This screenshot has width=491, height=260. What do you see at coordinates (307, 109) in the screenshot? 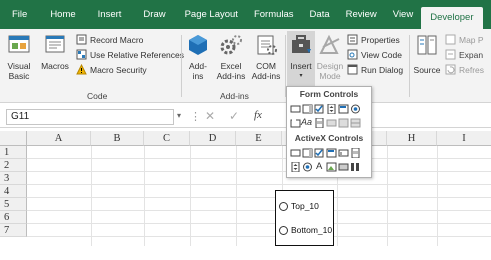
I see `form-combo-box-icon` at bounding box center [307, 109].